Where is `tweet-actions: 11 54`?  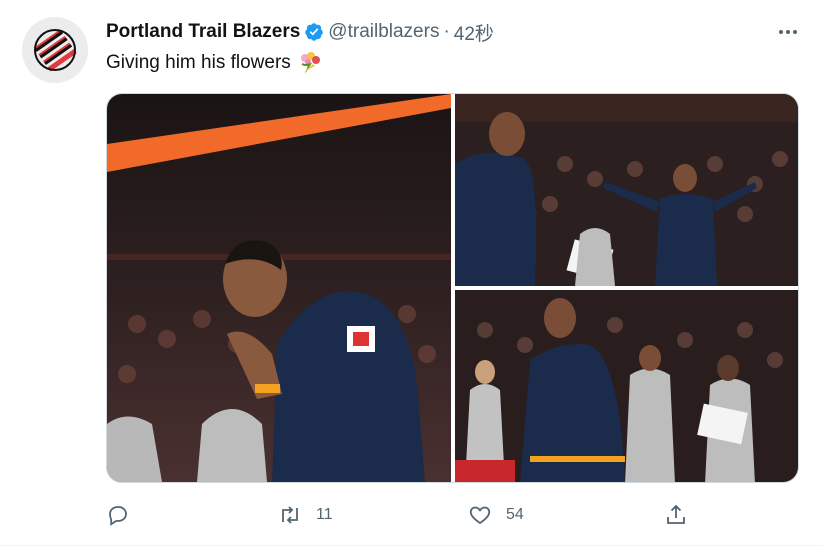
tweet-actions: 11 54 is located at coordinates (406, 515).